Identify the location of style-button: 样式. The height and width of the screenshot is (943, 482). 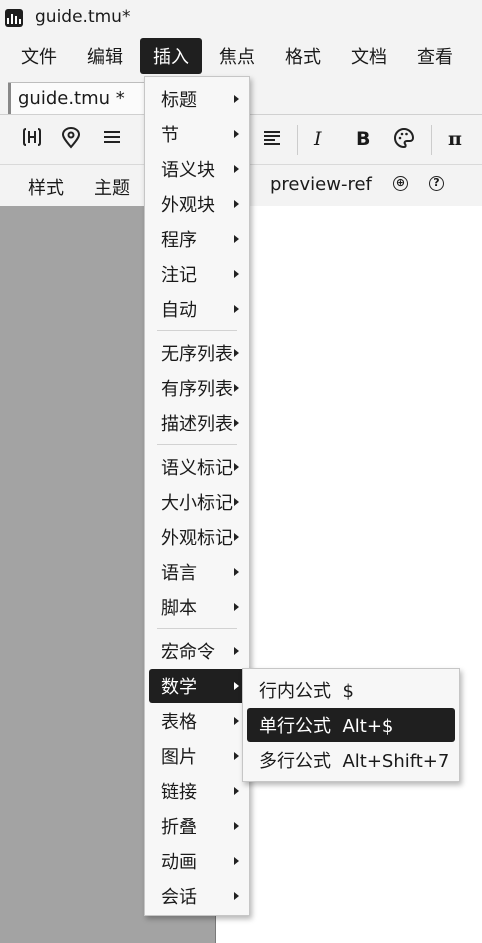
(46, 187).